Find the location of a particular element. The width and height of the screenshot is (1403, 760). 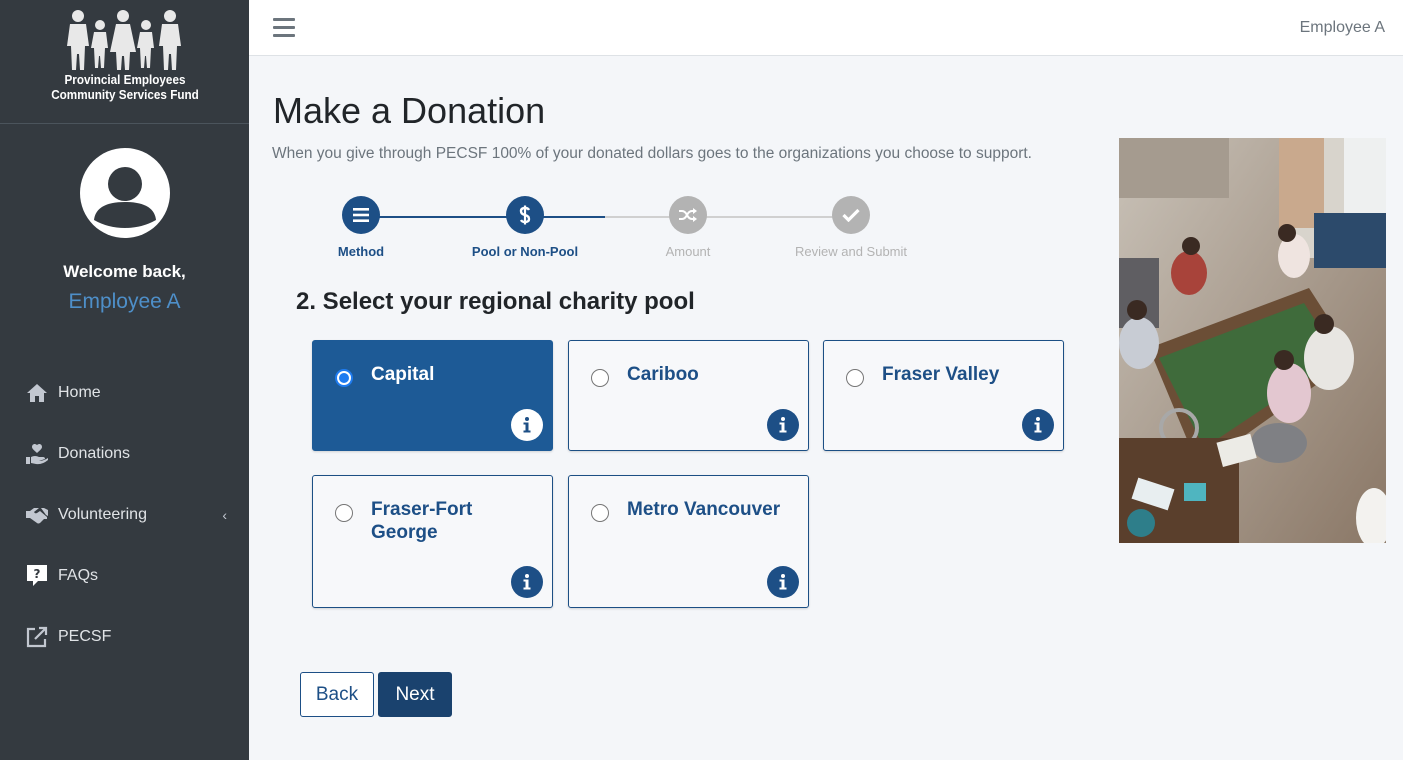

step-amount: Amount is located at coordinates (688, 227).